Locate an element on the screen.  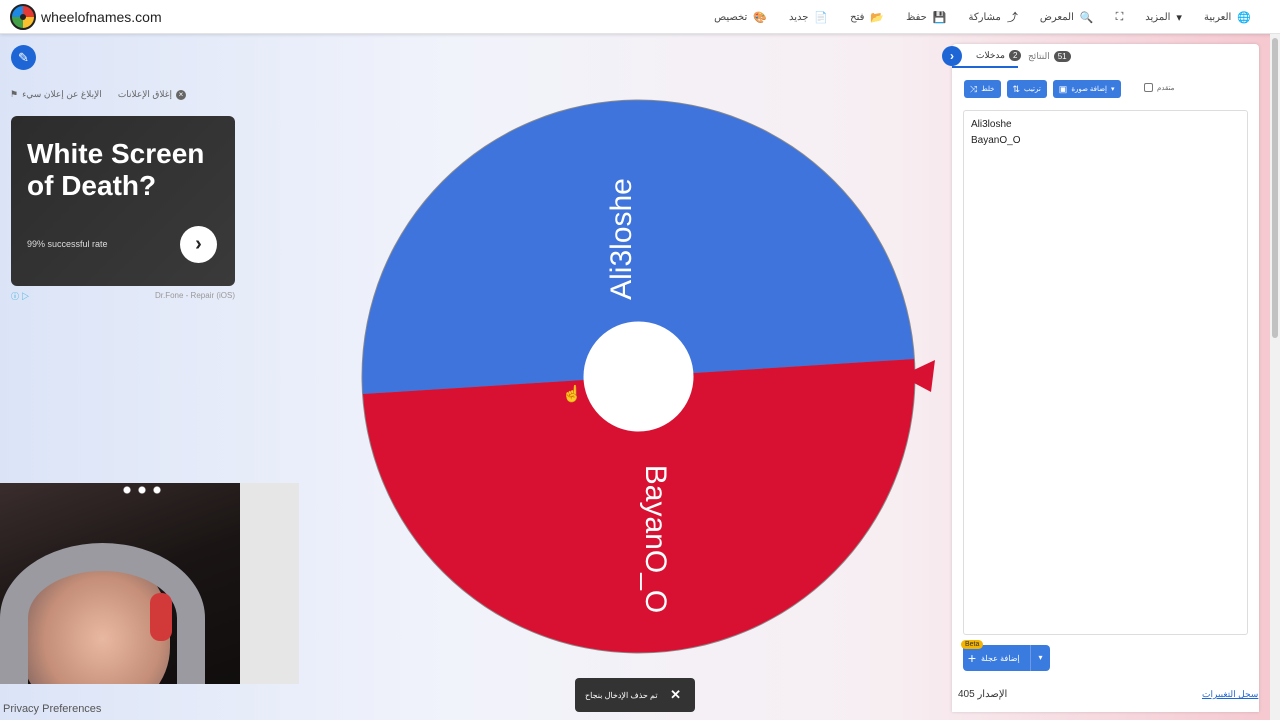
file-icon: 📄 is located at coordinates (821, 17).